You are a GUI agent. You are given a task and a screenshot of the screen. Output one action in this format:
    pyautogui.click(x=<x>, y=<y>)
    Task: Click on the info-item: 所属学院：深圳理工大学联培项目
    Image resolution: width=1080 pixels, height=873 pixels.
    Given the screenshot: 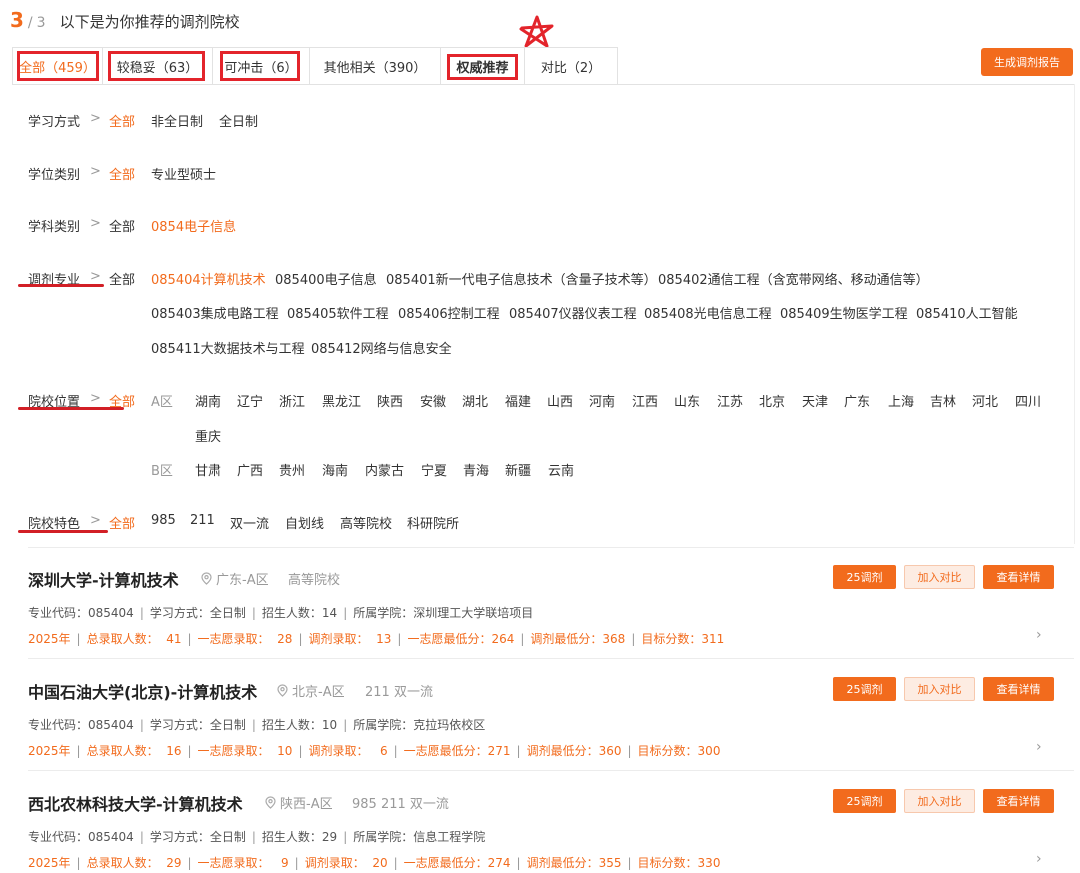 What is the action you would take?
    pyautogui.click(x=443, y=613)
    